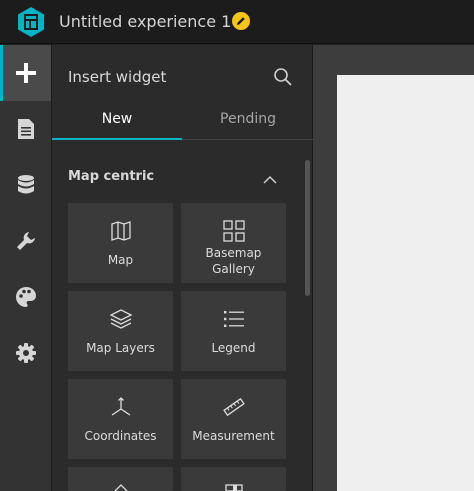 This screenshot has height=491, width=474. I want to click on plus-icon, so click(25, 73).